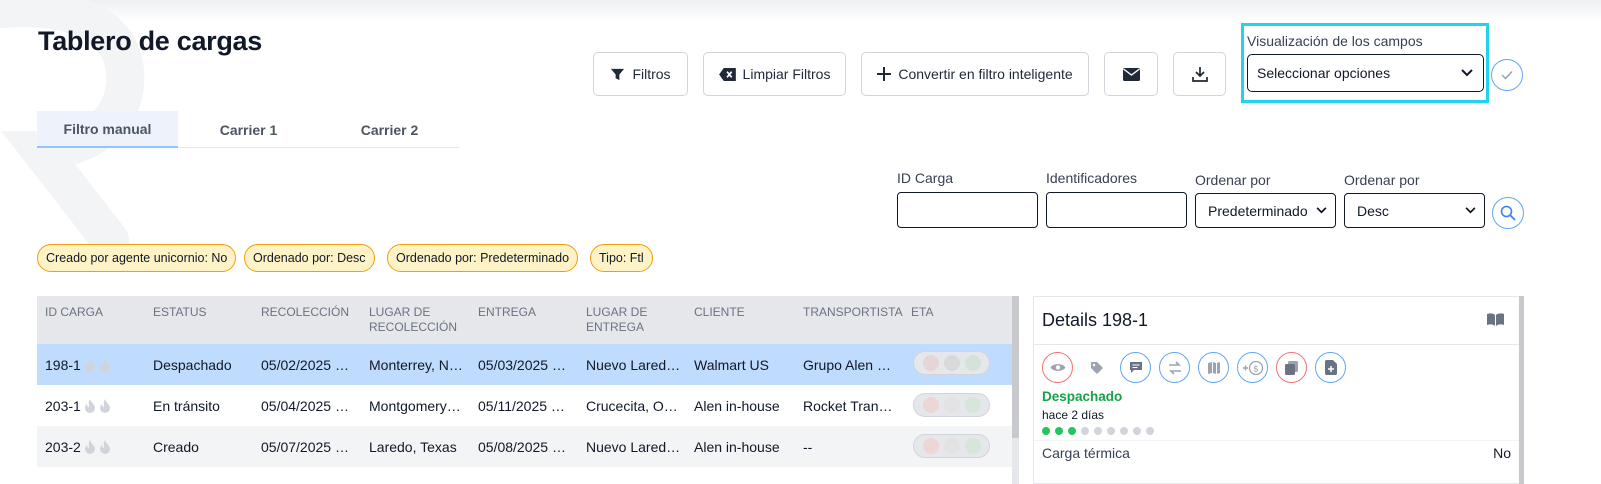  I want to click on envelope-icon, so click(1131, 74).